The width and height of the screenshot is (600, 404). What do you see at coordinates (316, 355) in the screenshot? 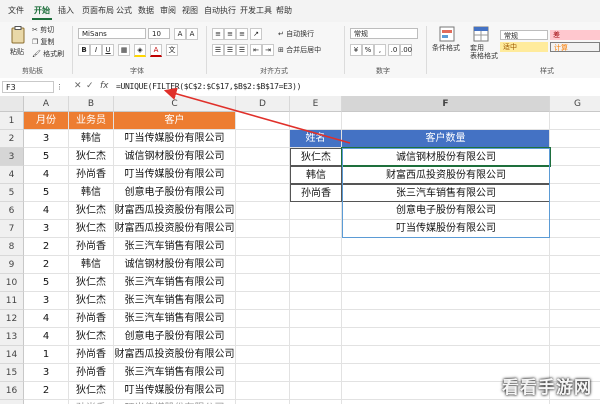
I see `cell-E14` at bounding box center [316, 355].